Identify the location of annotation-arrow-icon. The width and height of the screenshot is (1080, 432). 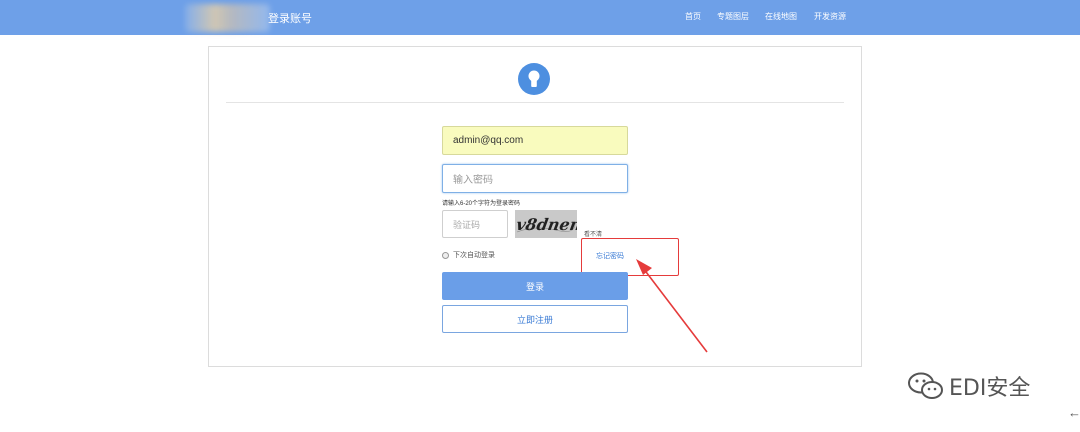
(672, 306).